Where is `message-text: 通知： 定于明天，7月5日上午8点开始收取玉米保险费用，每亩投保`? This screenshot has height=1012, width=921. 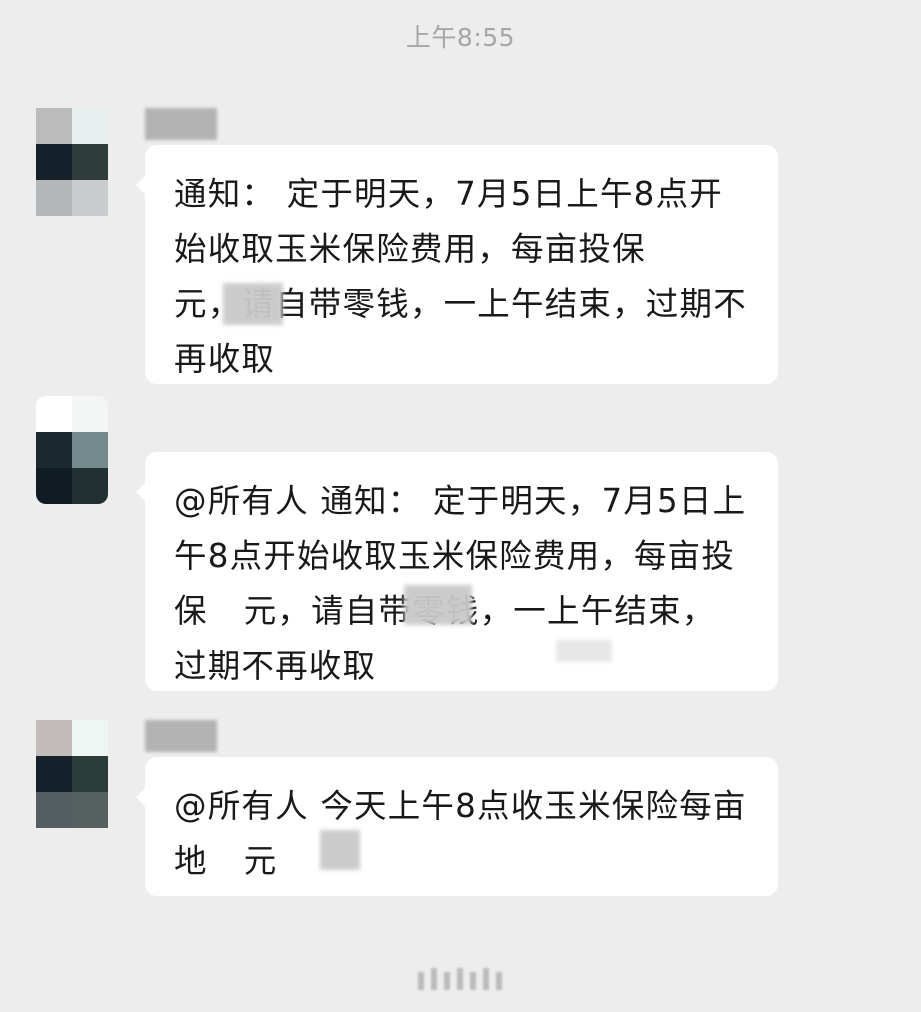 message-text: 通知： 定于明天，7月5日上午8点开始收取玉米保险费用，每亩投保 is located at coordinates (448, 221).